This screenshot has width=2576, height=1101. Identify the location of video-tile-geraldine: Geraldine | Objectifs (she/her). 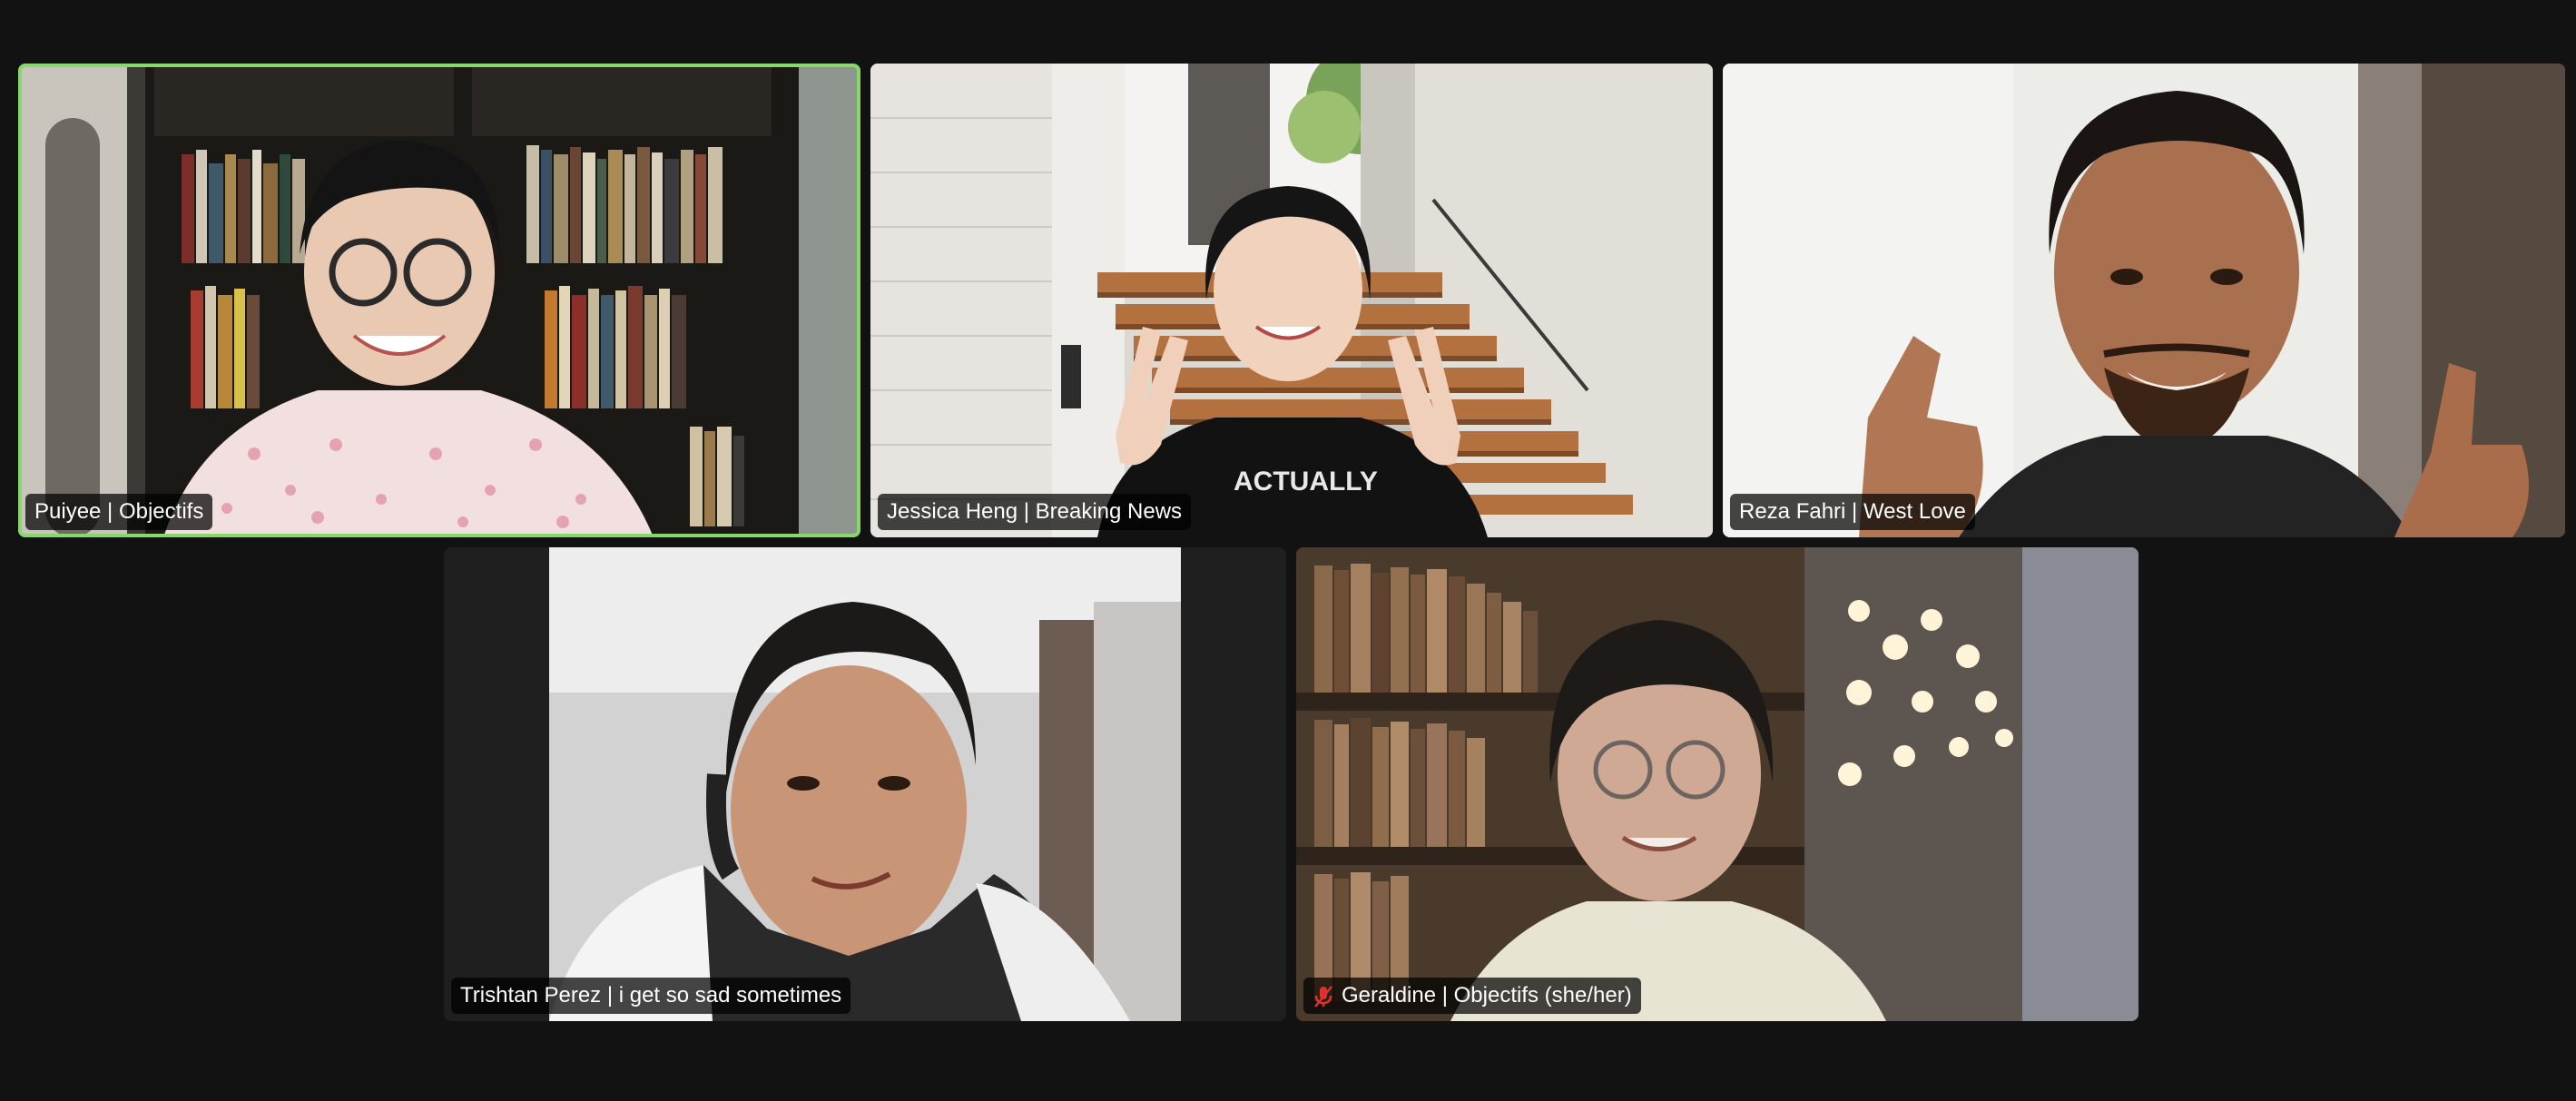
(1717, 784).